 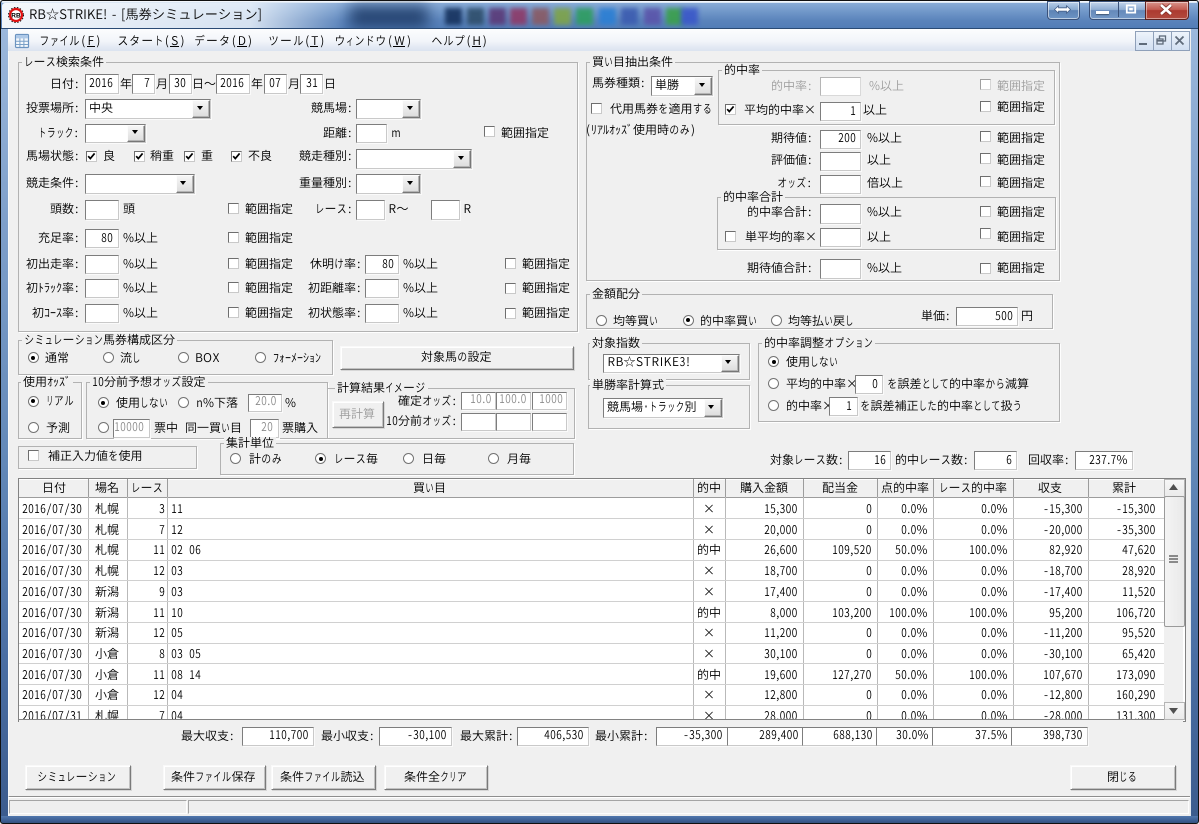 I want to click on svg-text: RB, so click(x=16, y=16).